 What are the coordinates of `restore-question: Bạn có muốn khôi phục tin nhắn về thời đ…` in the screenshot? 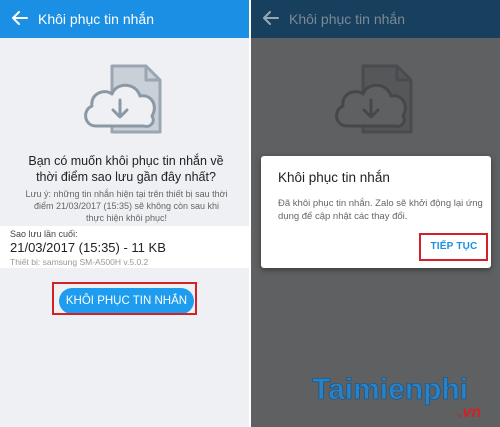 It's located at (126, 169).